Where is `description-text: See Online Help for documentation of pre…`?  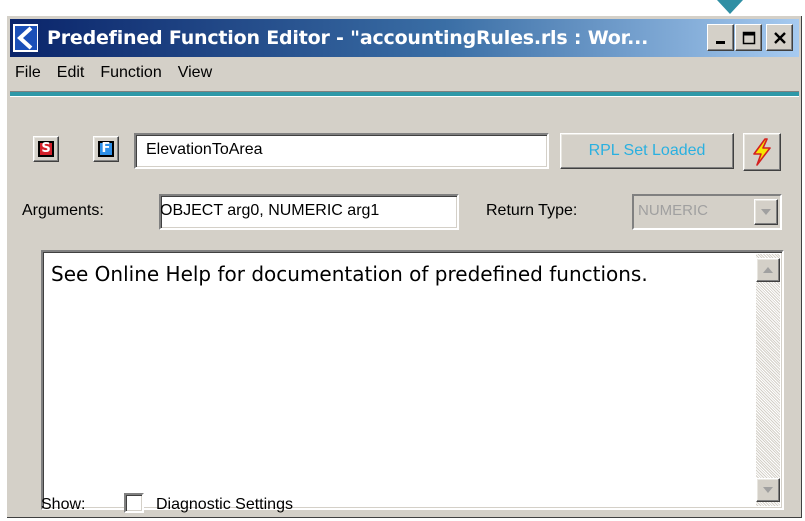 description-text: See Online Help for documentation of pre… is located at coordinates (349, 274).